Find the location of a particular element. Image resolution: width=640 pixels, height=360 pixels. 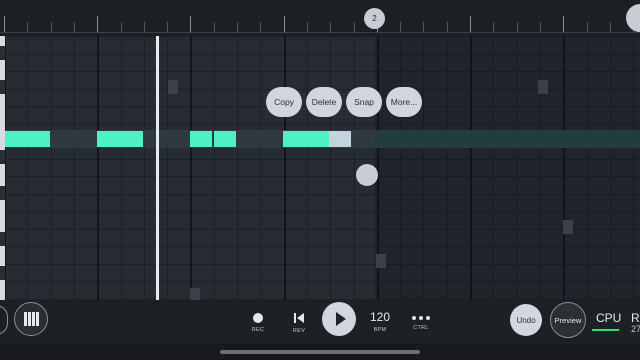

playhead is located at coordinates (157, 168).